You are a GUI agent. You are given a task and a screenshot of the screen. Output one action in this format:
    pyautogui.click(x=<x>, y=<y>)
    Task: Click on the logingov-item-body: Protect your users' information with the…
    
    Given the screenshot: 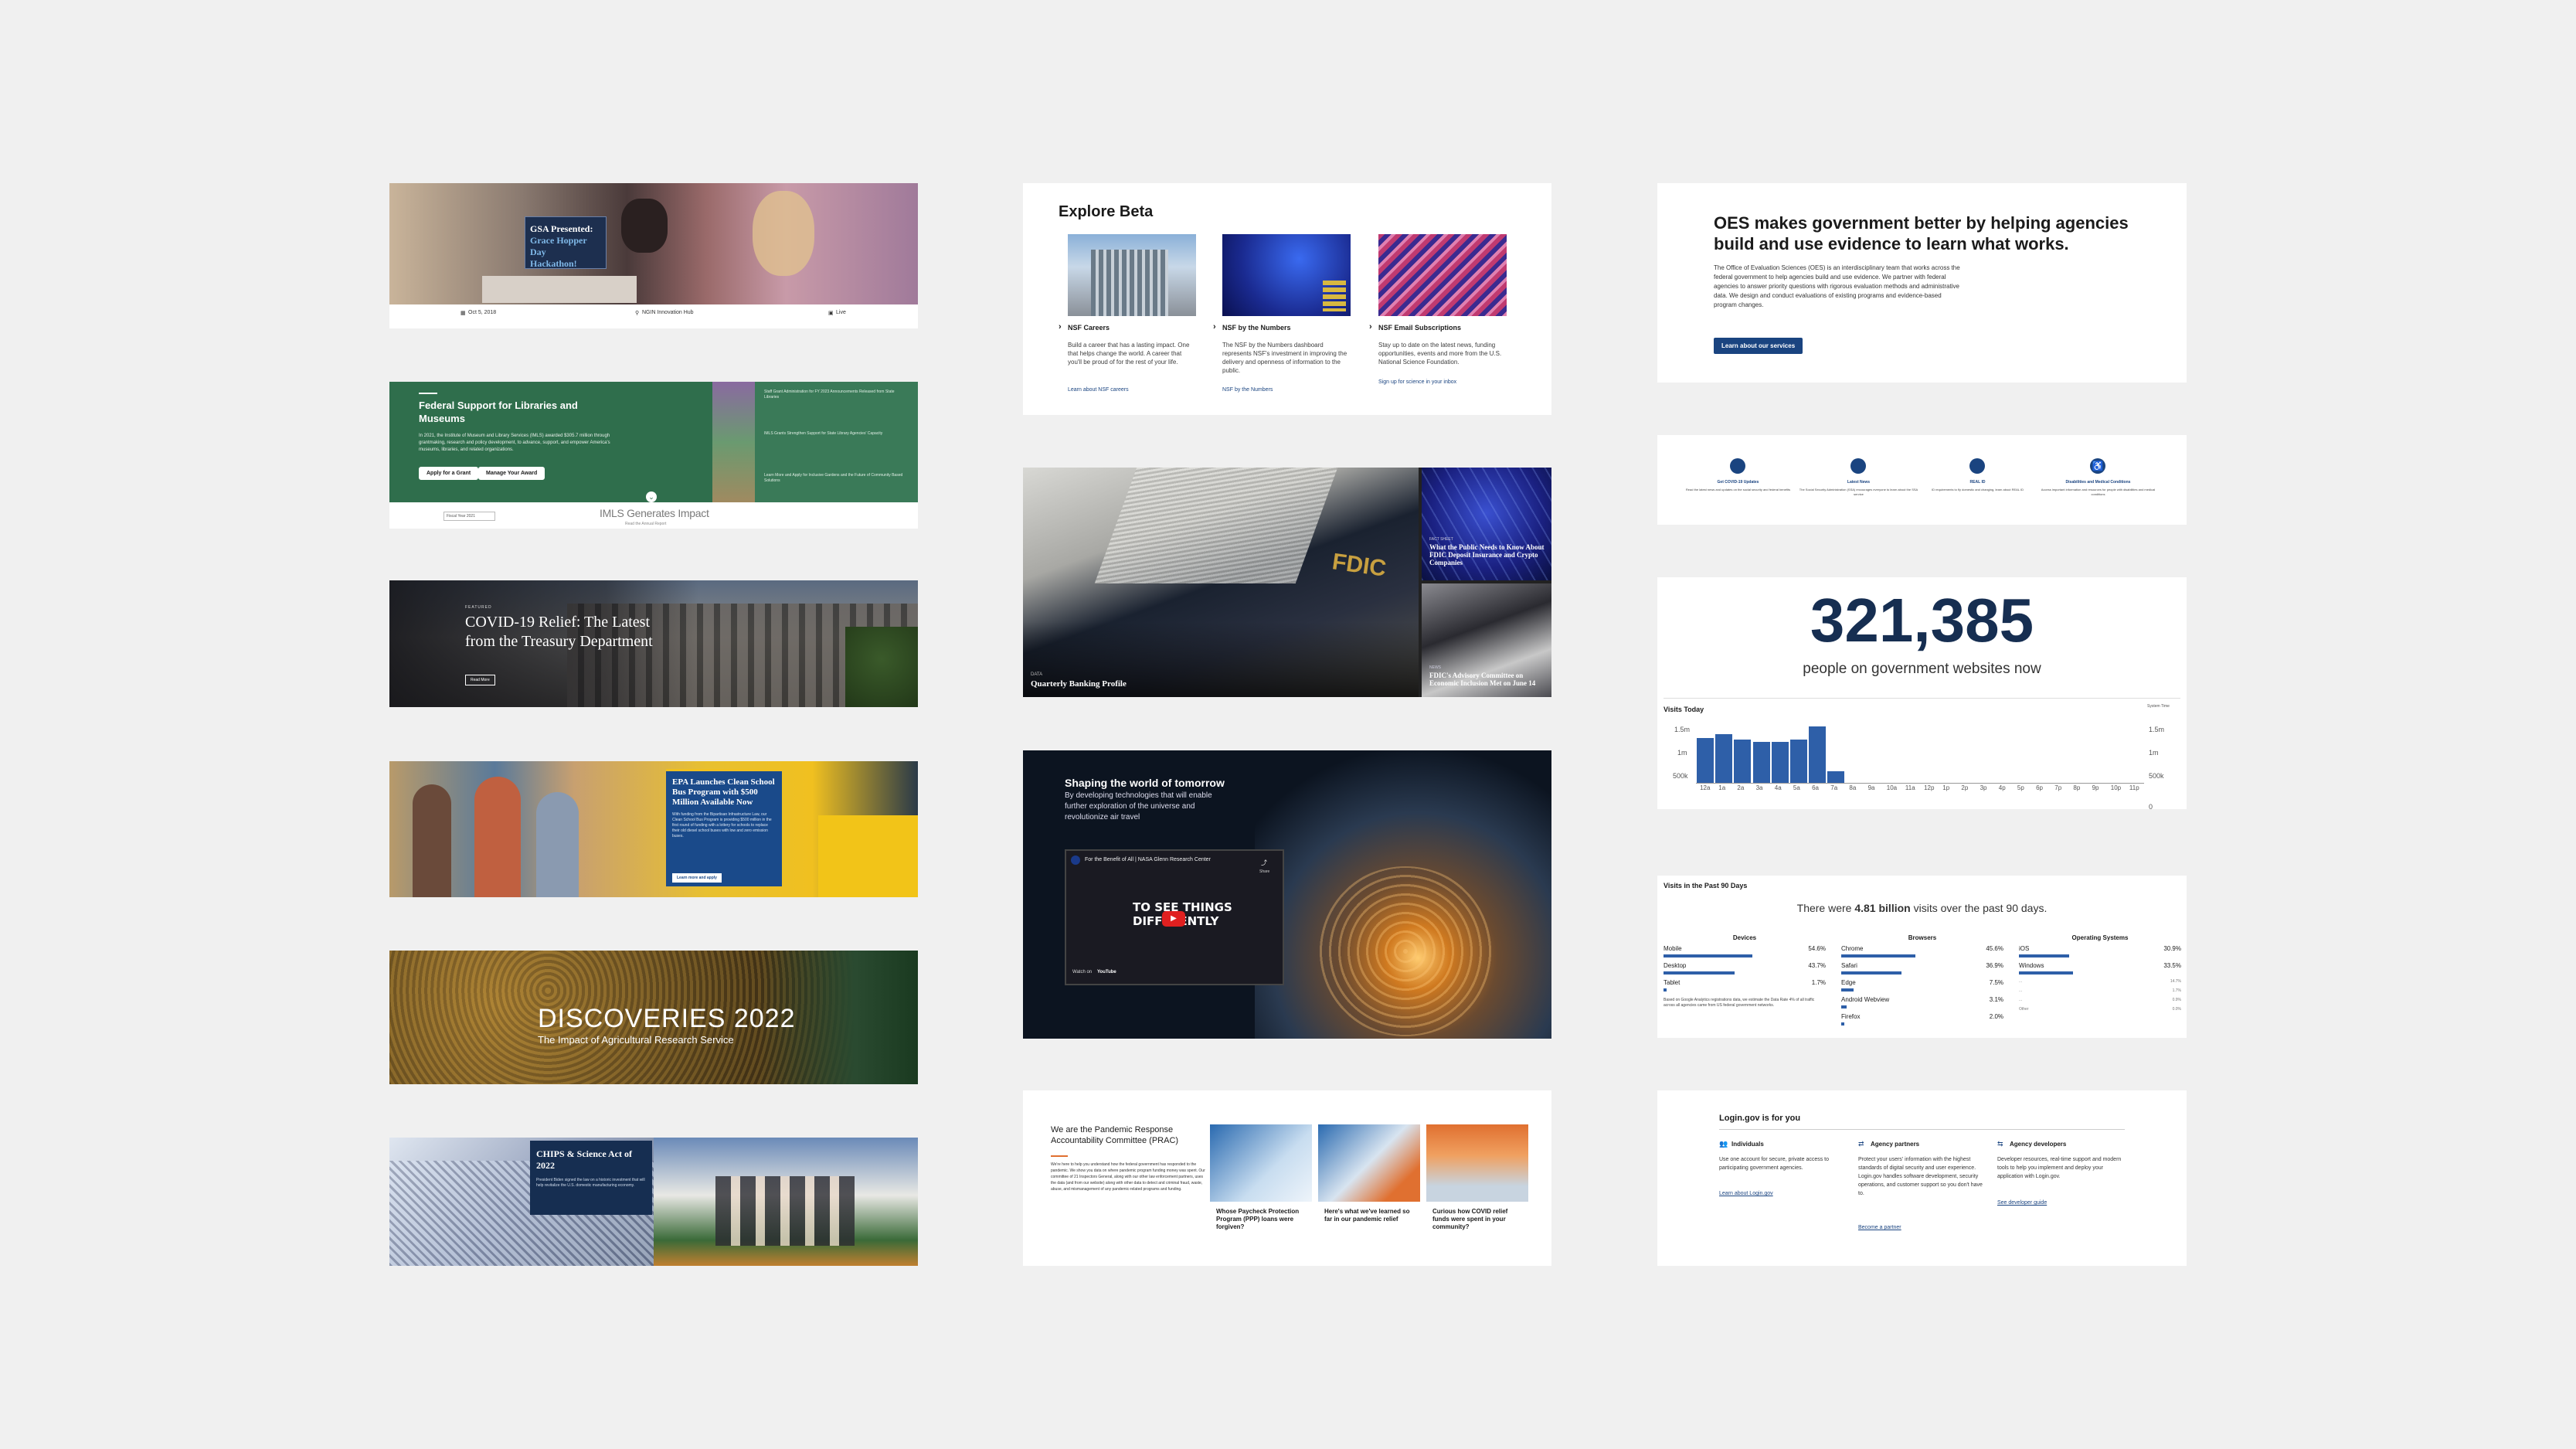 What is the action you would take?
    pyautogui.click(x=1920, y=1177)
    